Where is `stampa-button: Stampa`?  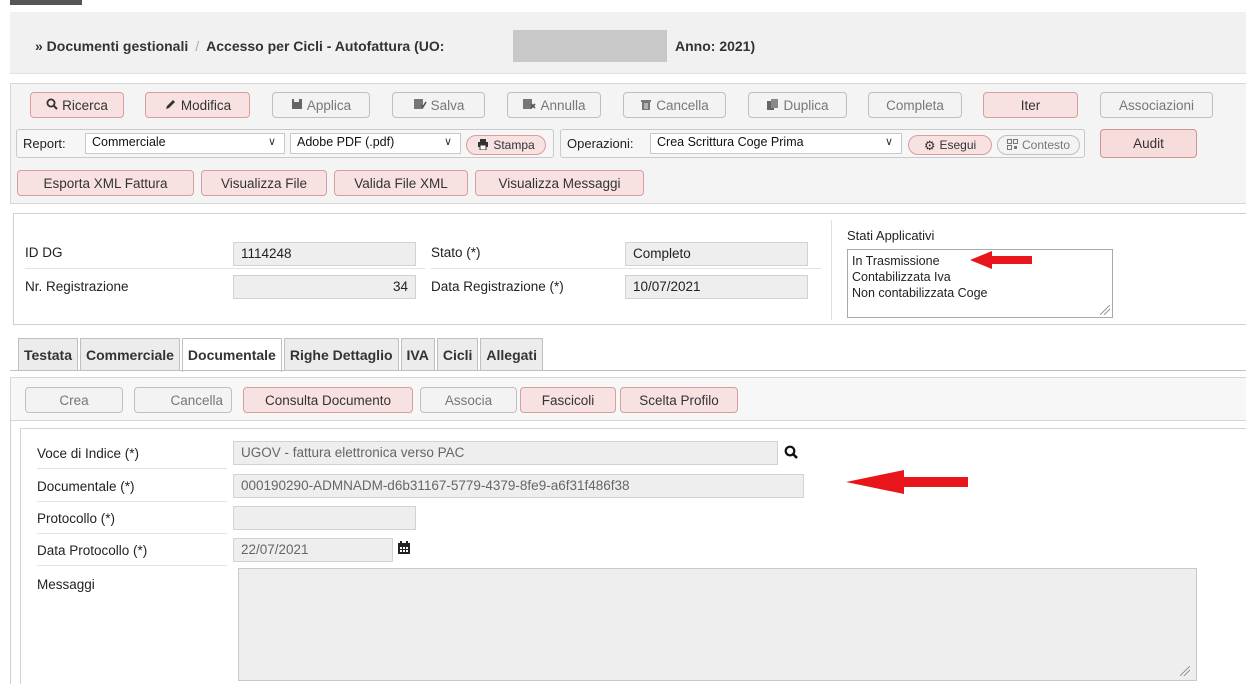 stampa-button: Stampa is located at coordinates (506, 145).